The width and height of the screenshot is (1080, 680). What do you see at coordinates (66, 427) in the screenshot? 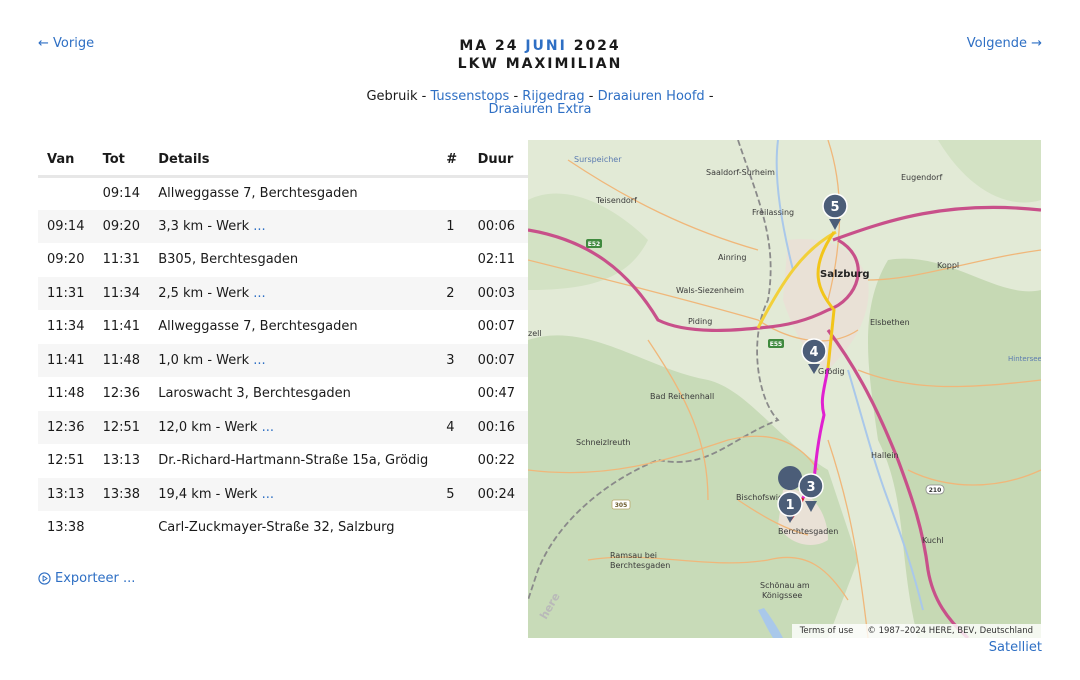
I see `cell-van: 12:36` at bounding box center [66, 427].